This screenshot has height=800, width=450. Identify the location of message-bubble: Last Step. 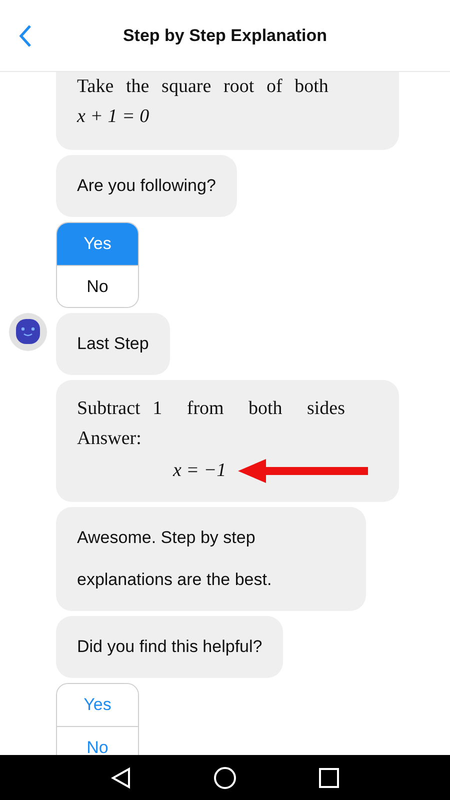
(113, 344).